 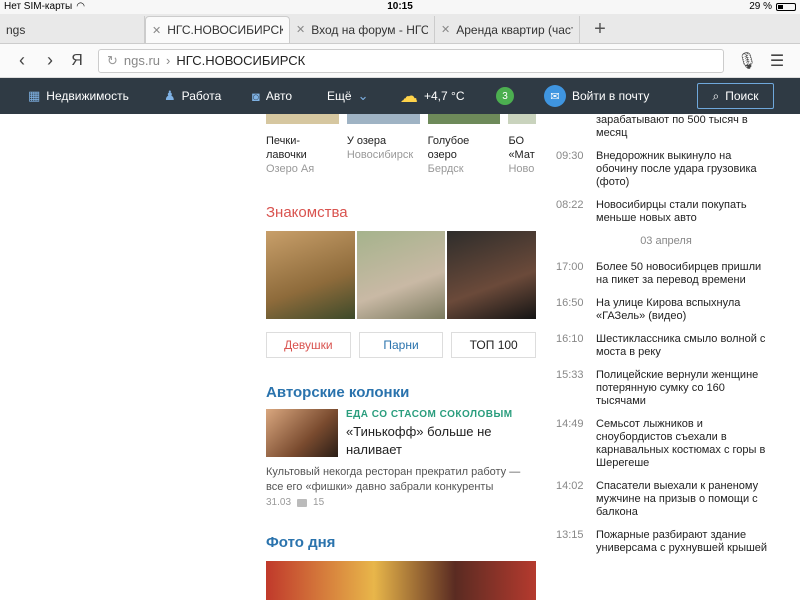 I want to click on search-icon: ⌕, so click(x=716, y=95).